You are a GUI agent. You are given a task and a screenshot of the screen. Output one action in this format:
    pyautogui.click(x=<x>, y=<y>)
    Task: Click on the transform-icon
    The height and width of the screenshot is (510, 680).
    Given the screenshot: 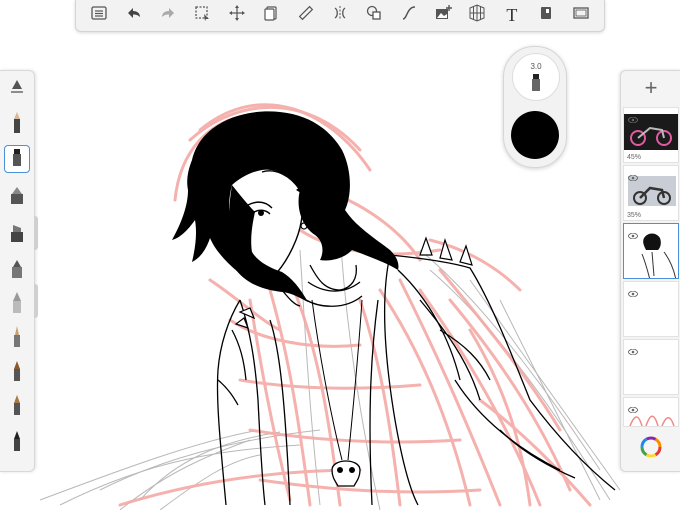 What is the action you would take?
    pyautogui.click(x=237, y=15)
    